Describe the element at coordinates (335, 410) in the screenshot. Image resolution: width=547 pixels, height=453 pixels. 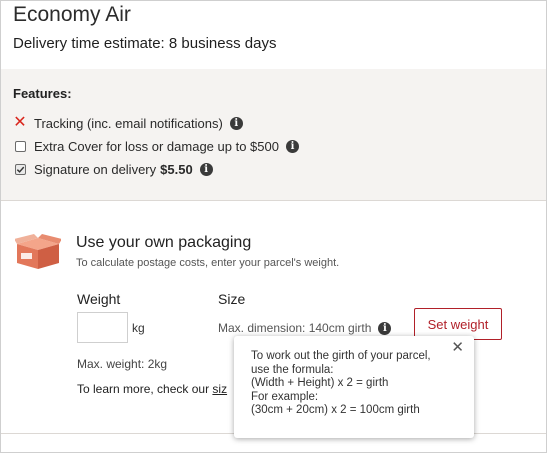
I see `tooltip-line: (30cm + 20cm) x 2 = 100cm girth` at that location.